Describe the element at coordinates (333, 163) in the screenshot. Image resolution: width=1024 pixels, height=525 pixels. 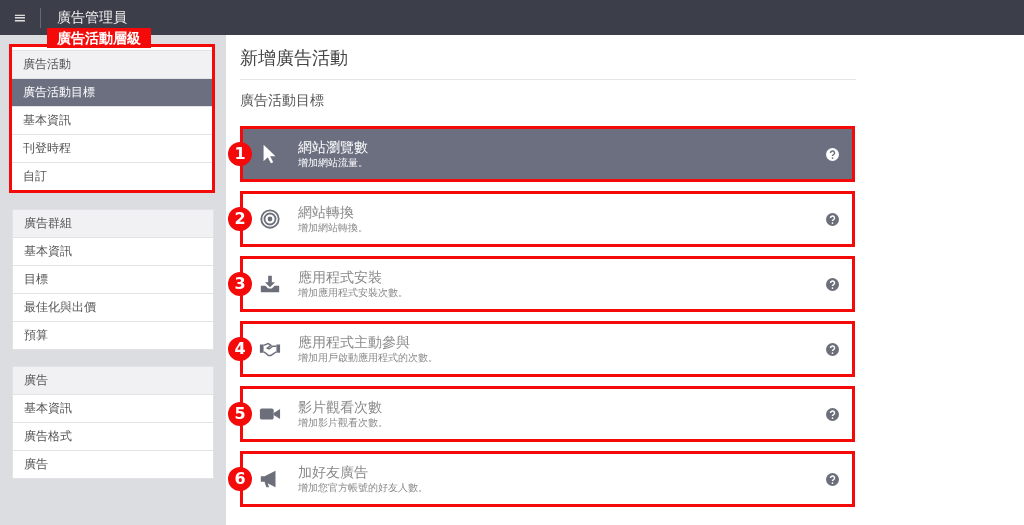
I see `objective-description: 增加網站流量。` at that location.